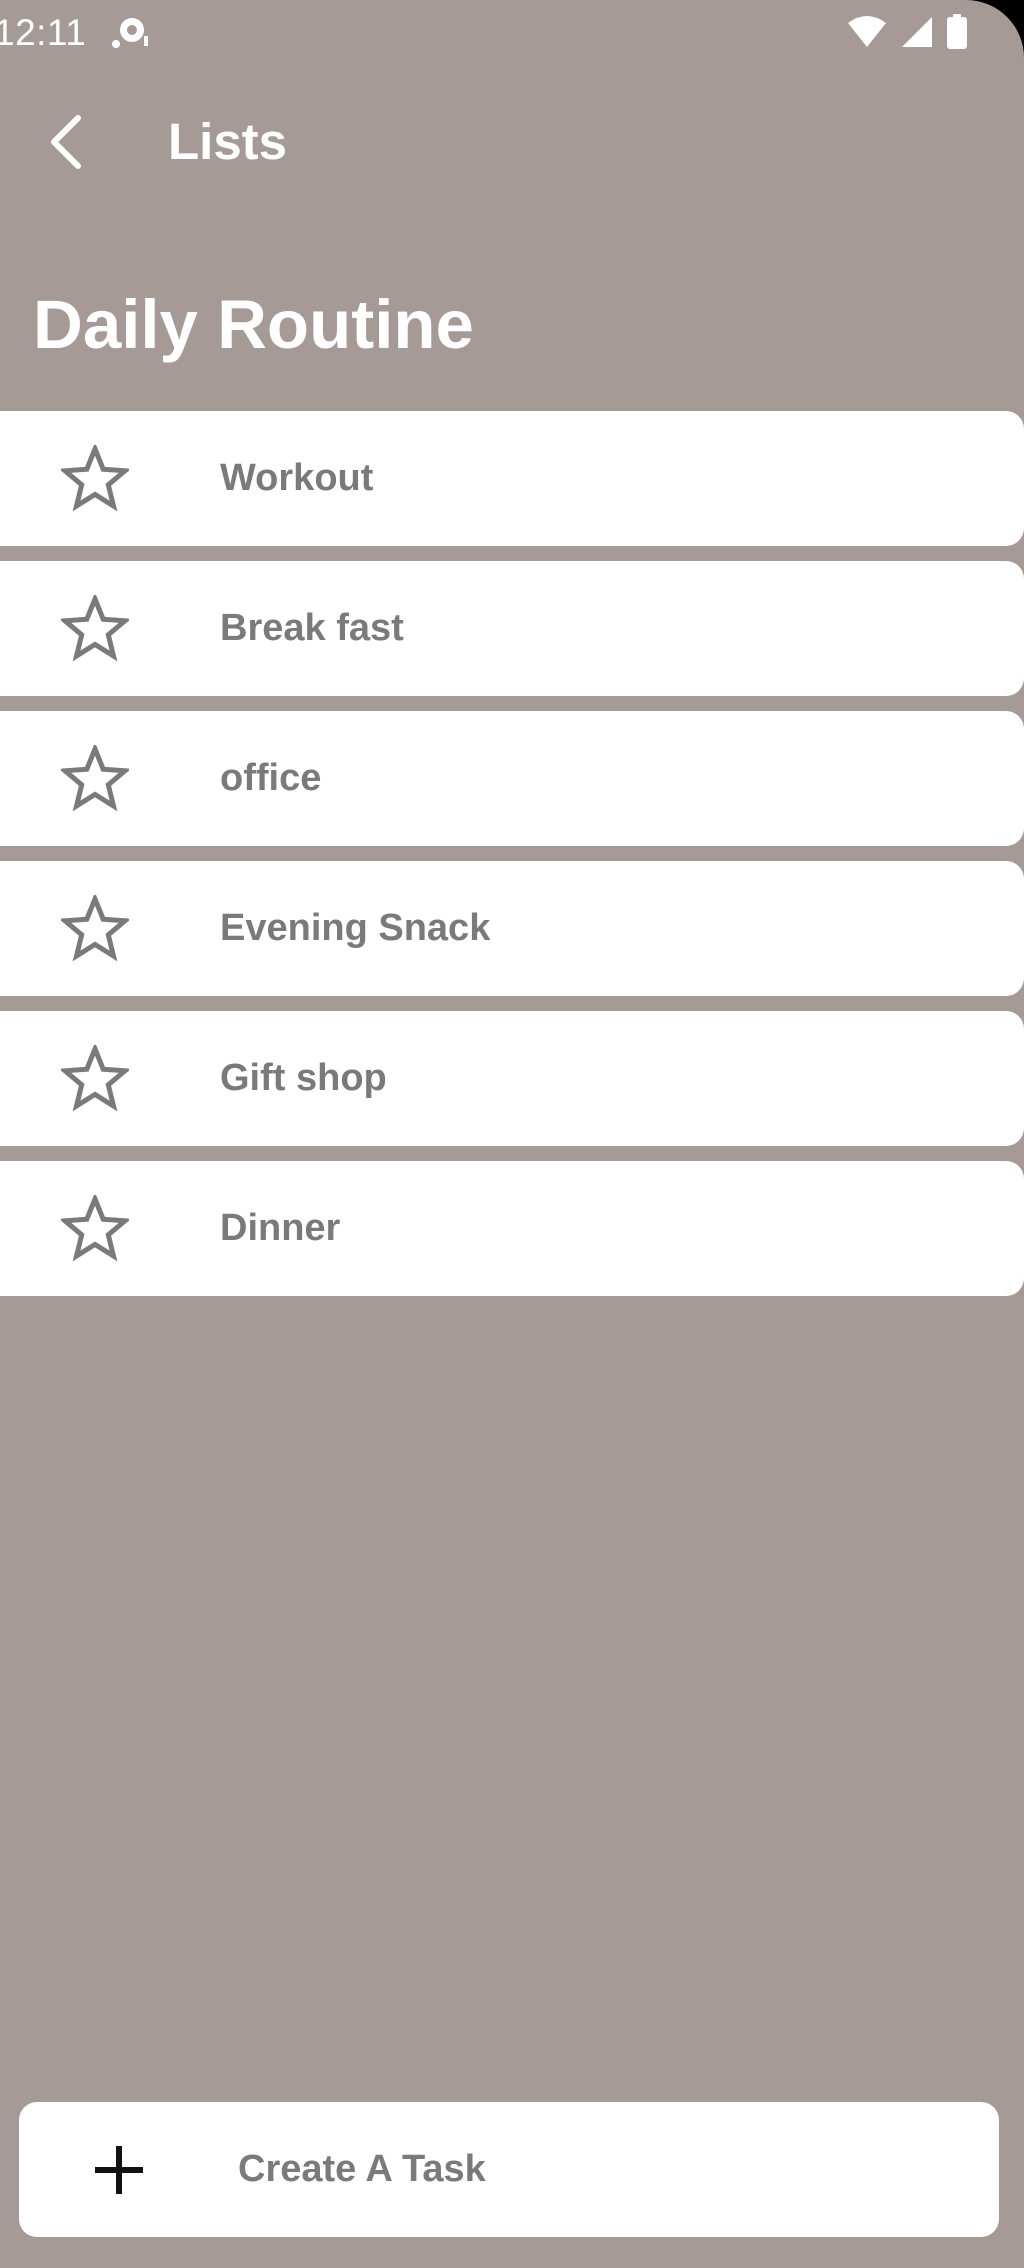 This screenshot has width=1024, height=2268. What do you see at coordinates (362, 2169) in the screenshot?
I see `create-task-label: Create A Task` at bounding box center [362, 2169].